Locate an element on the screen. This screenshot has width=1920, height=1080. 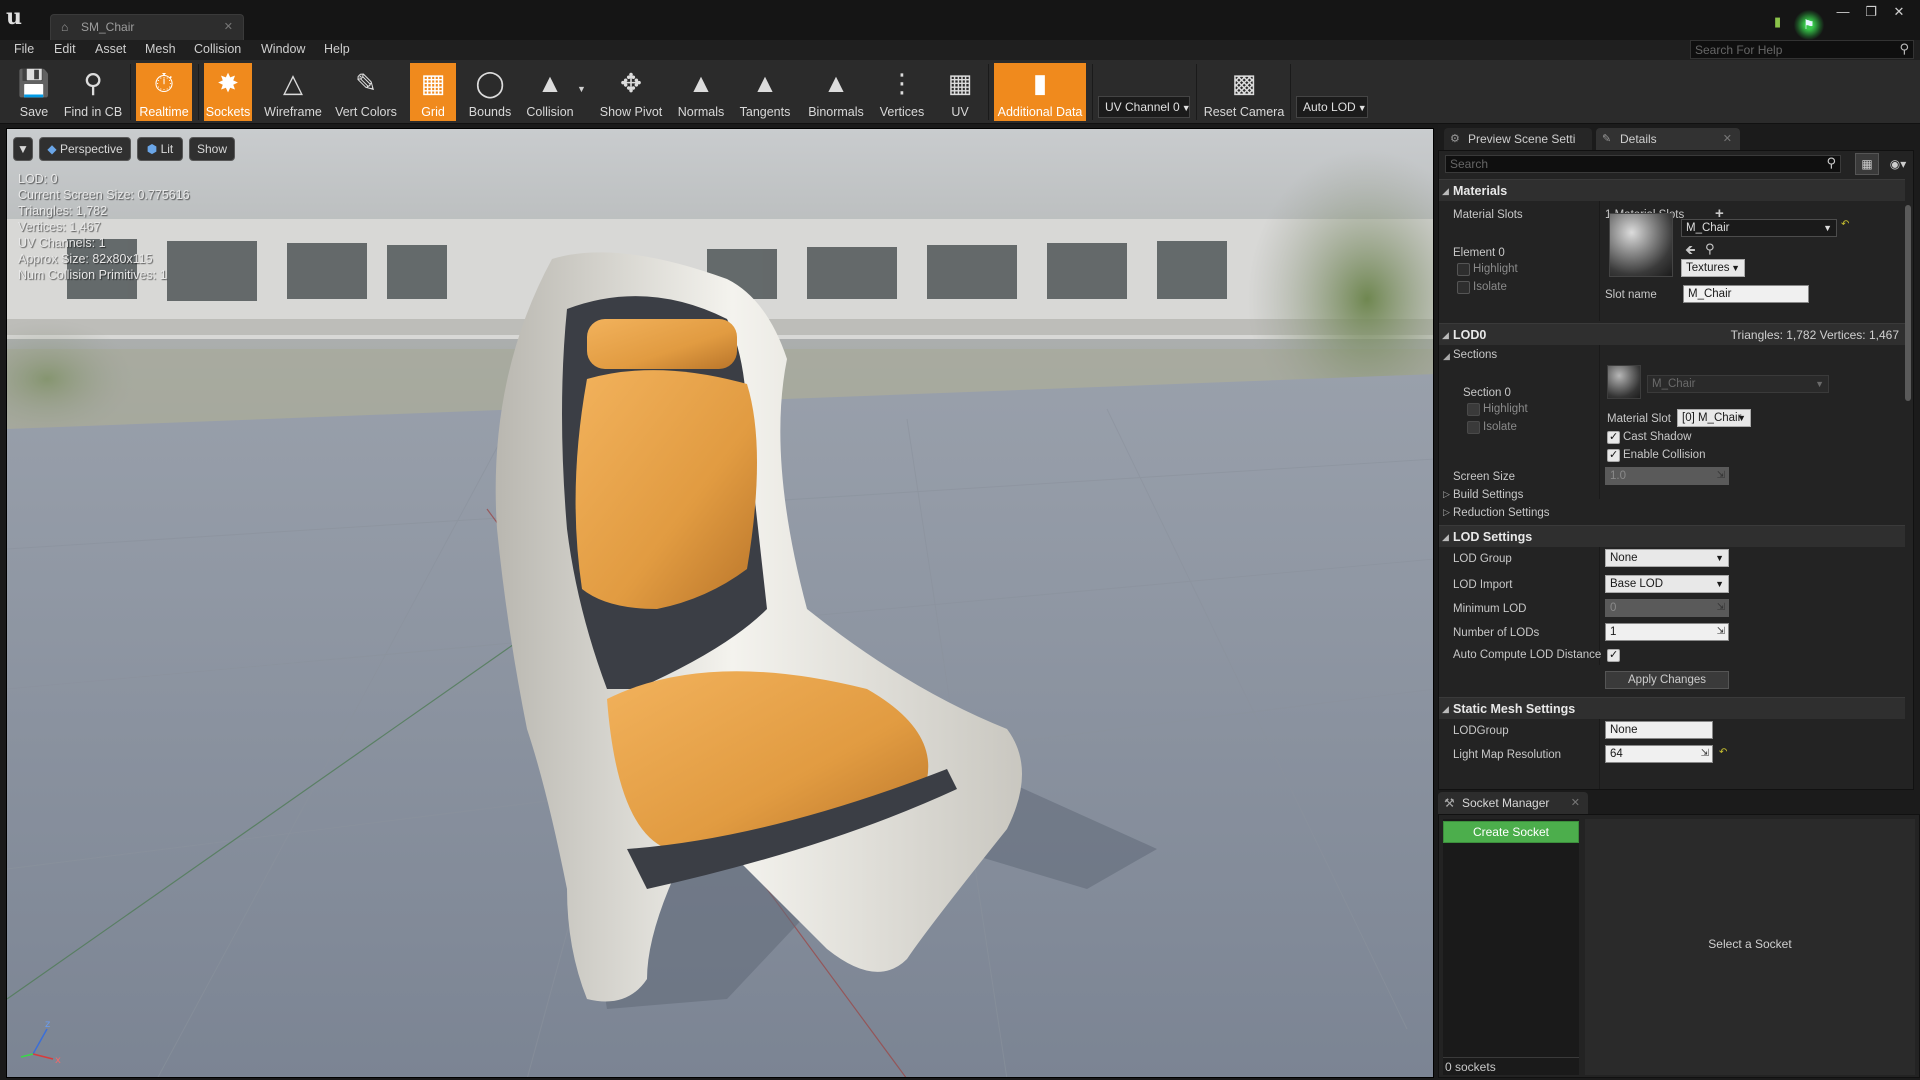
uv-channel-dropdown: UV Channel 0 ▼ is located at coordinates (1144, 107).